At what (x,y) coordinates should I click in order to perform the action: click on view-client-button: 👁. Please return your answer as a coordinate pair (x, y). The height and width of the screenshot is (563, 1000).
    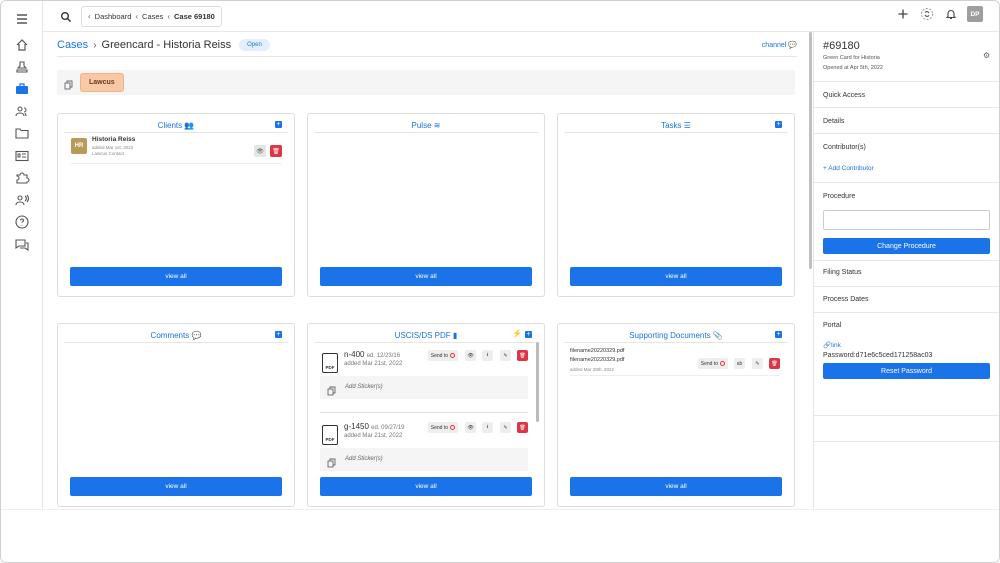
    Looking at the image, I should click on (260, 151).